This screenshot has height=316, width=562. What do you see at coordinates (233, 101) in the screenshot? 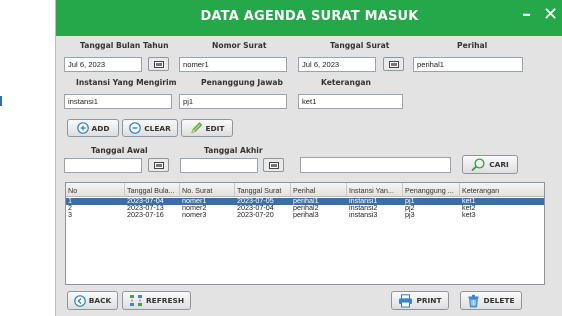
I see `penanggung-jawab-field: pj1` at bounding box center [233, 101].